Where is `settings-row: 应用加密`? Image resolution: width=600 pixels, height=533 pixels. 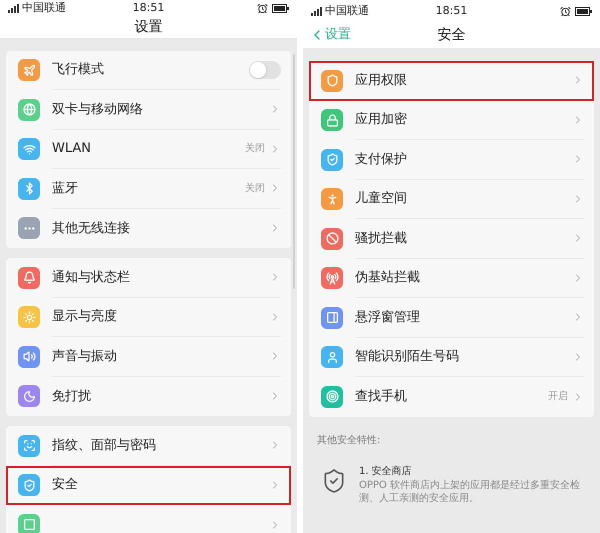 settings-row: 应用加密 is located at coordinates (451, 120).